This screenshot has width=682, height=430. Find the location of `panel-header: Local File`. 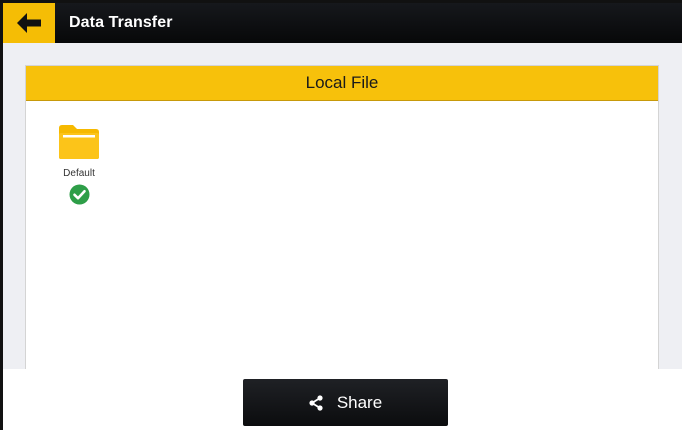

panel-header: Local File is located at coordinates (342, 83).